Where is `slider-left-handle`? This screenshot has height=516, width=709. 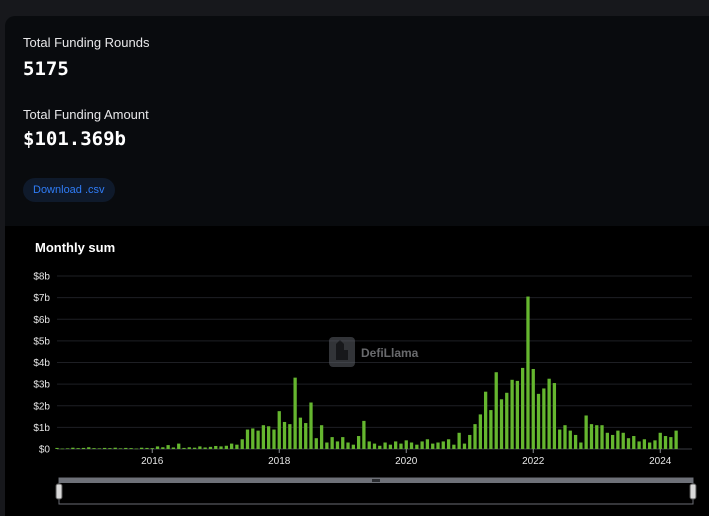 slider-left-handle is located at coordinates (59, 491).